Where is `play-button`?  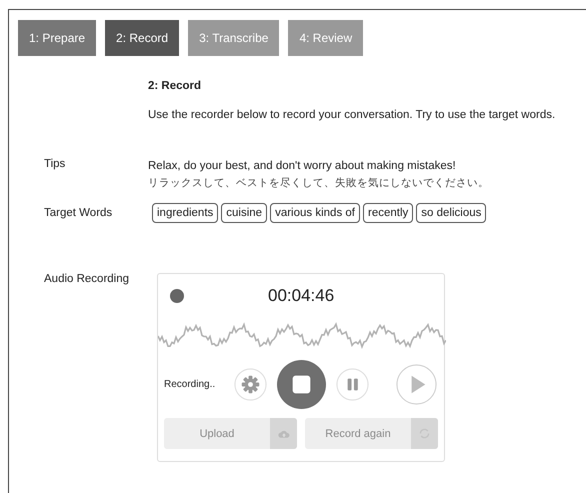 play-button is located at coordinates (416, 384).